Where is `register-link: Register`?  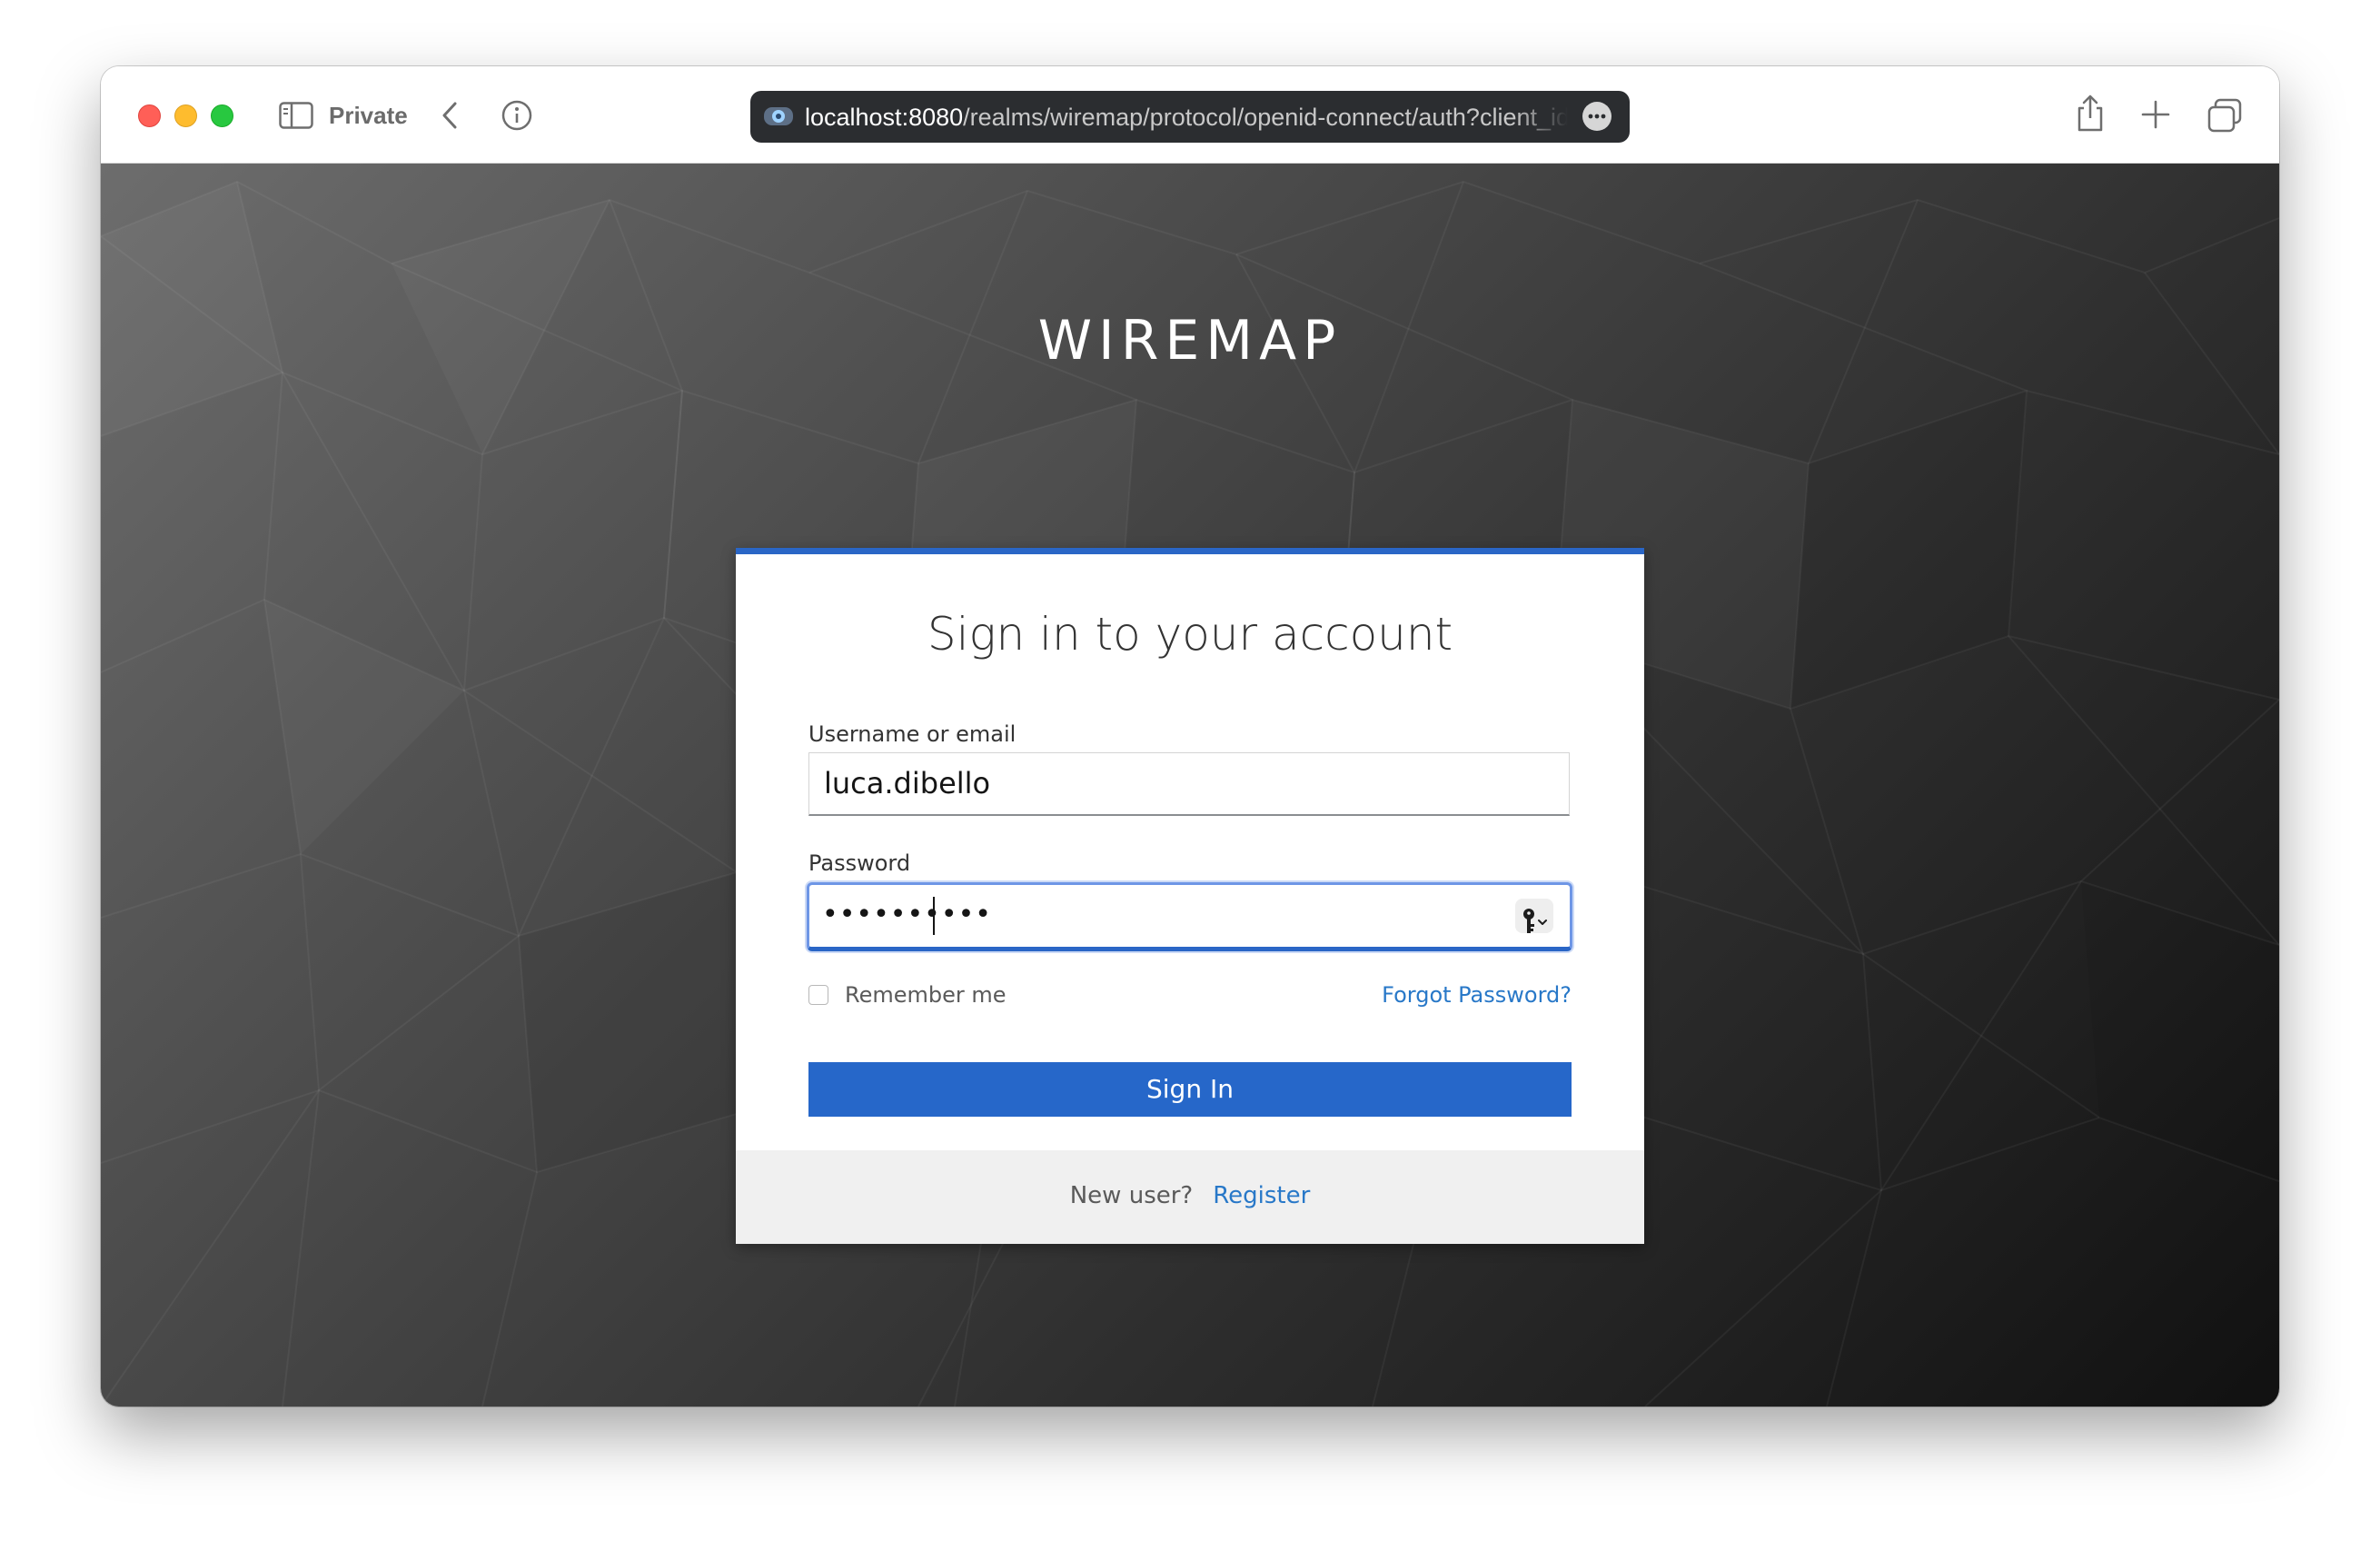
register-link: Register is located at coordinates (1261, 1195).